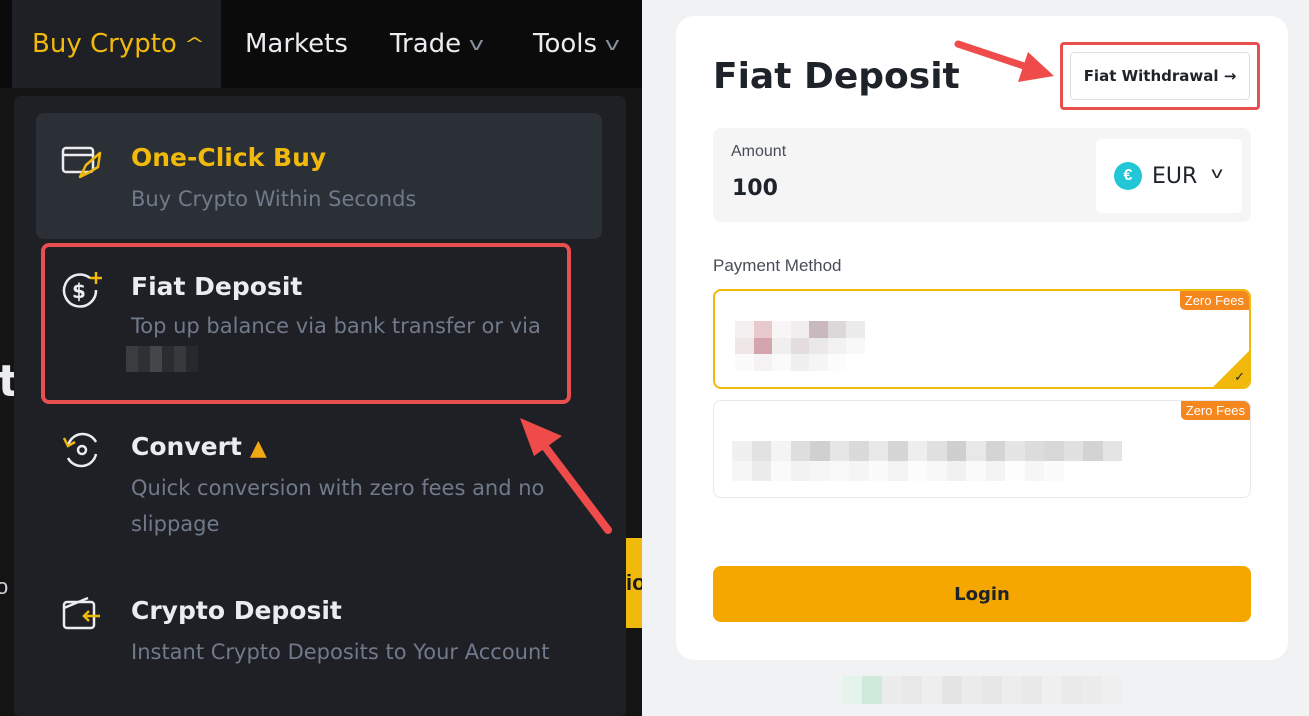  I want to click on nav-buy-crypto-label: Buy Crypto, so click(104, 44).